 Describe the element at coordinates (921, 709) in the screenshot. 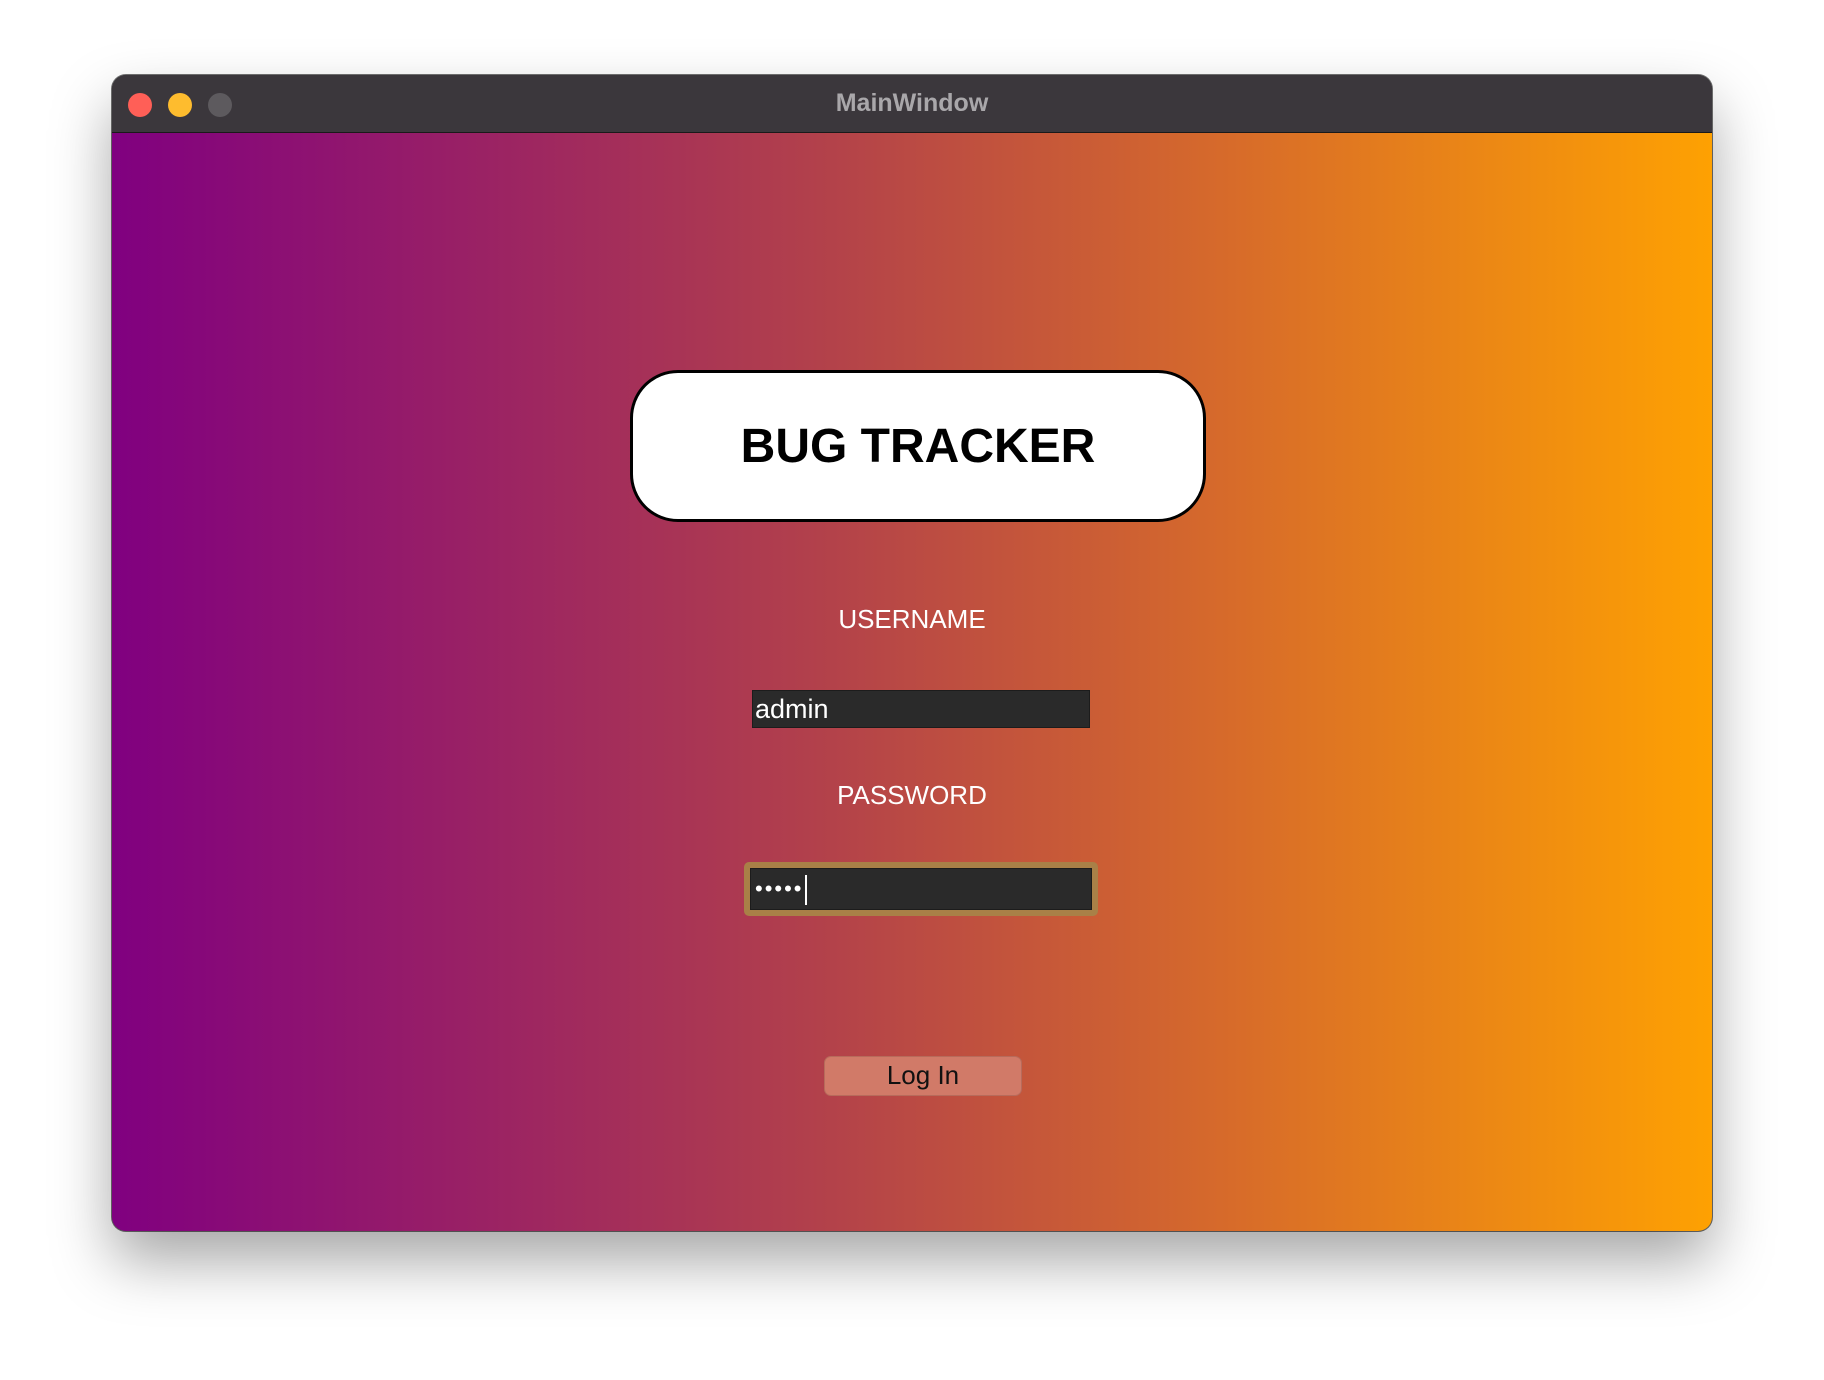

I see `username-input: admin` at that location.